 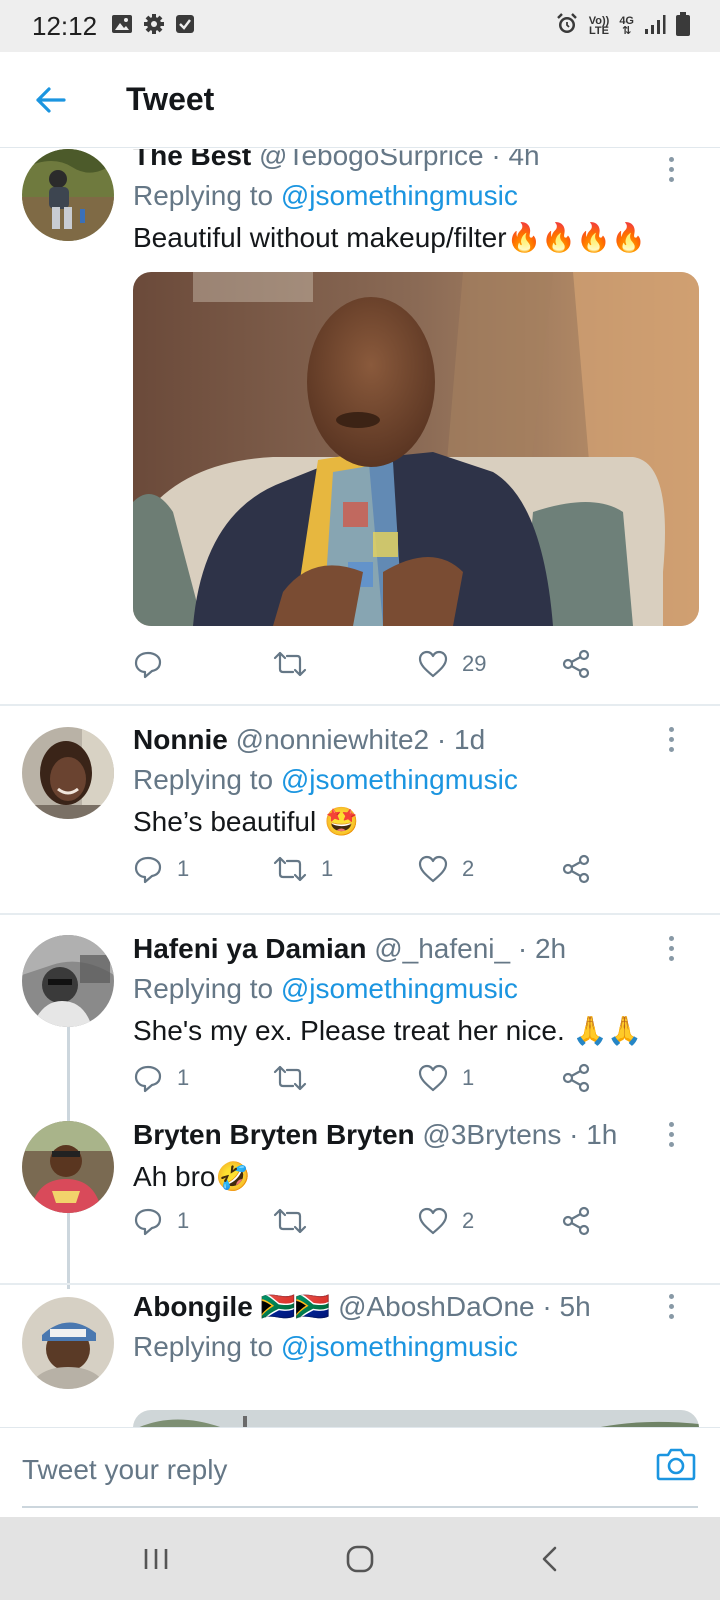 What do you see at coordinates (231, 1306) in the screenshot?
I see `author-name: Abongile 🇿🇦🇿🇦` at bounding box center [231, 1306].